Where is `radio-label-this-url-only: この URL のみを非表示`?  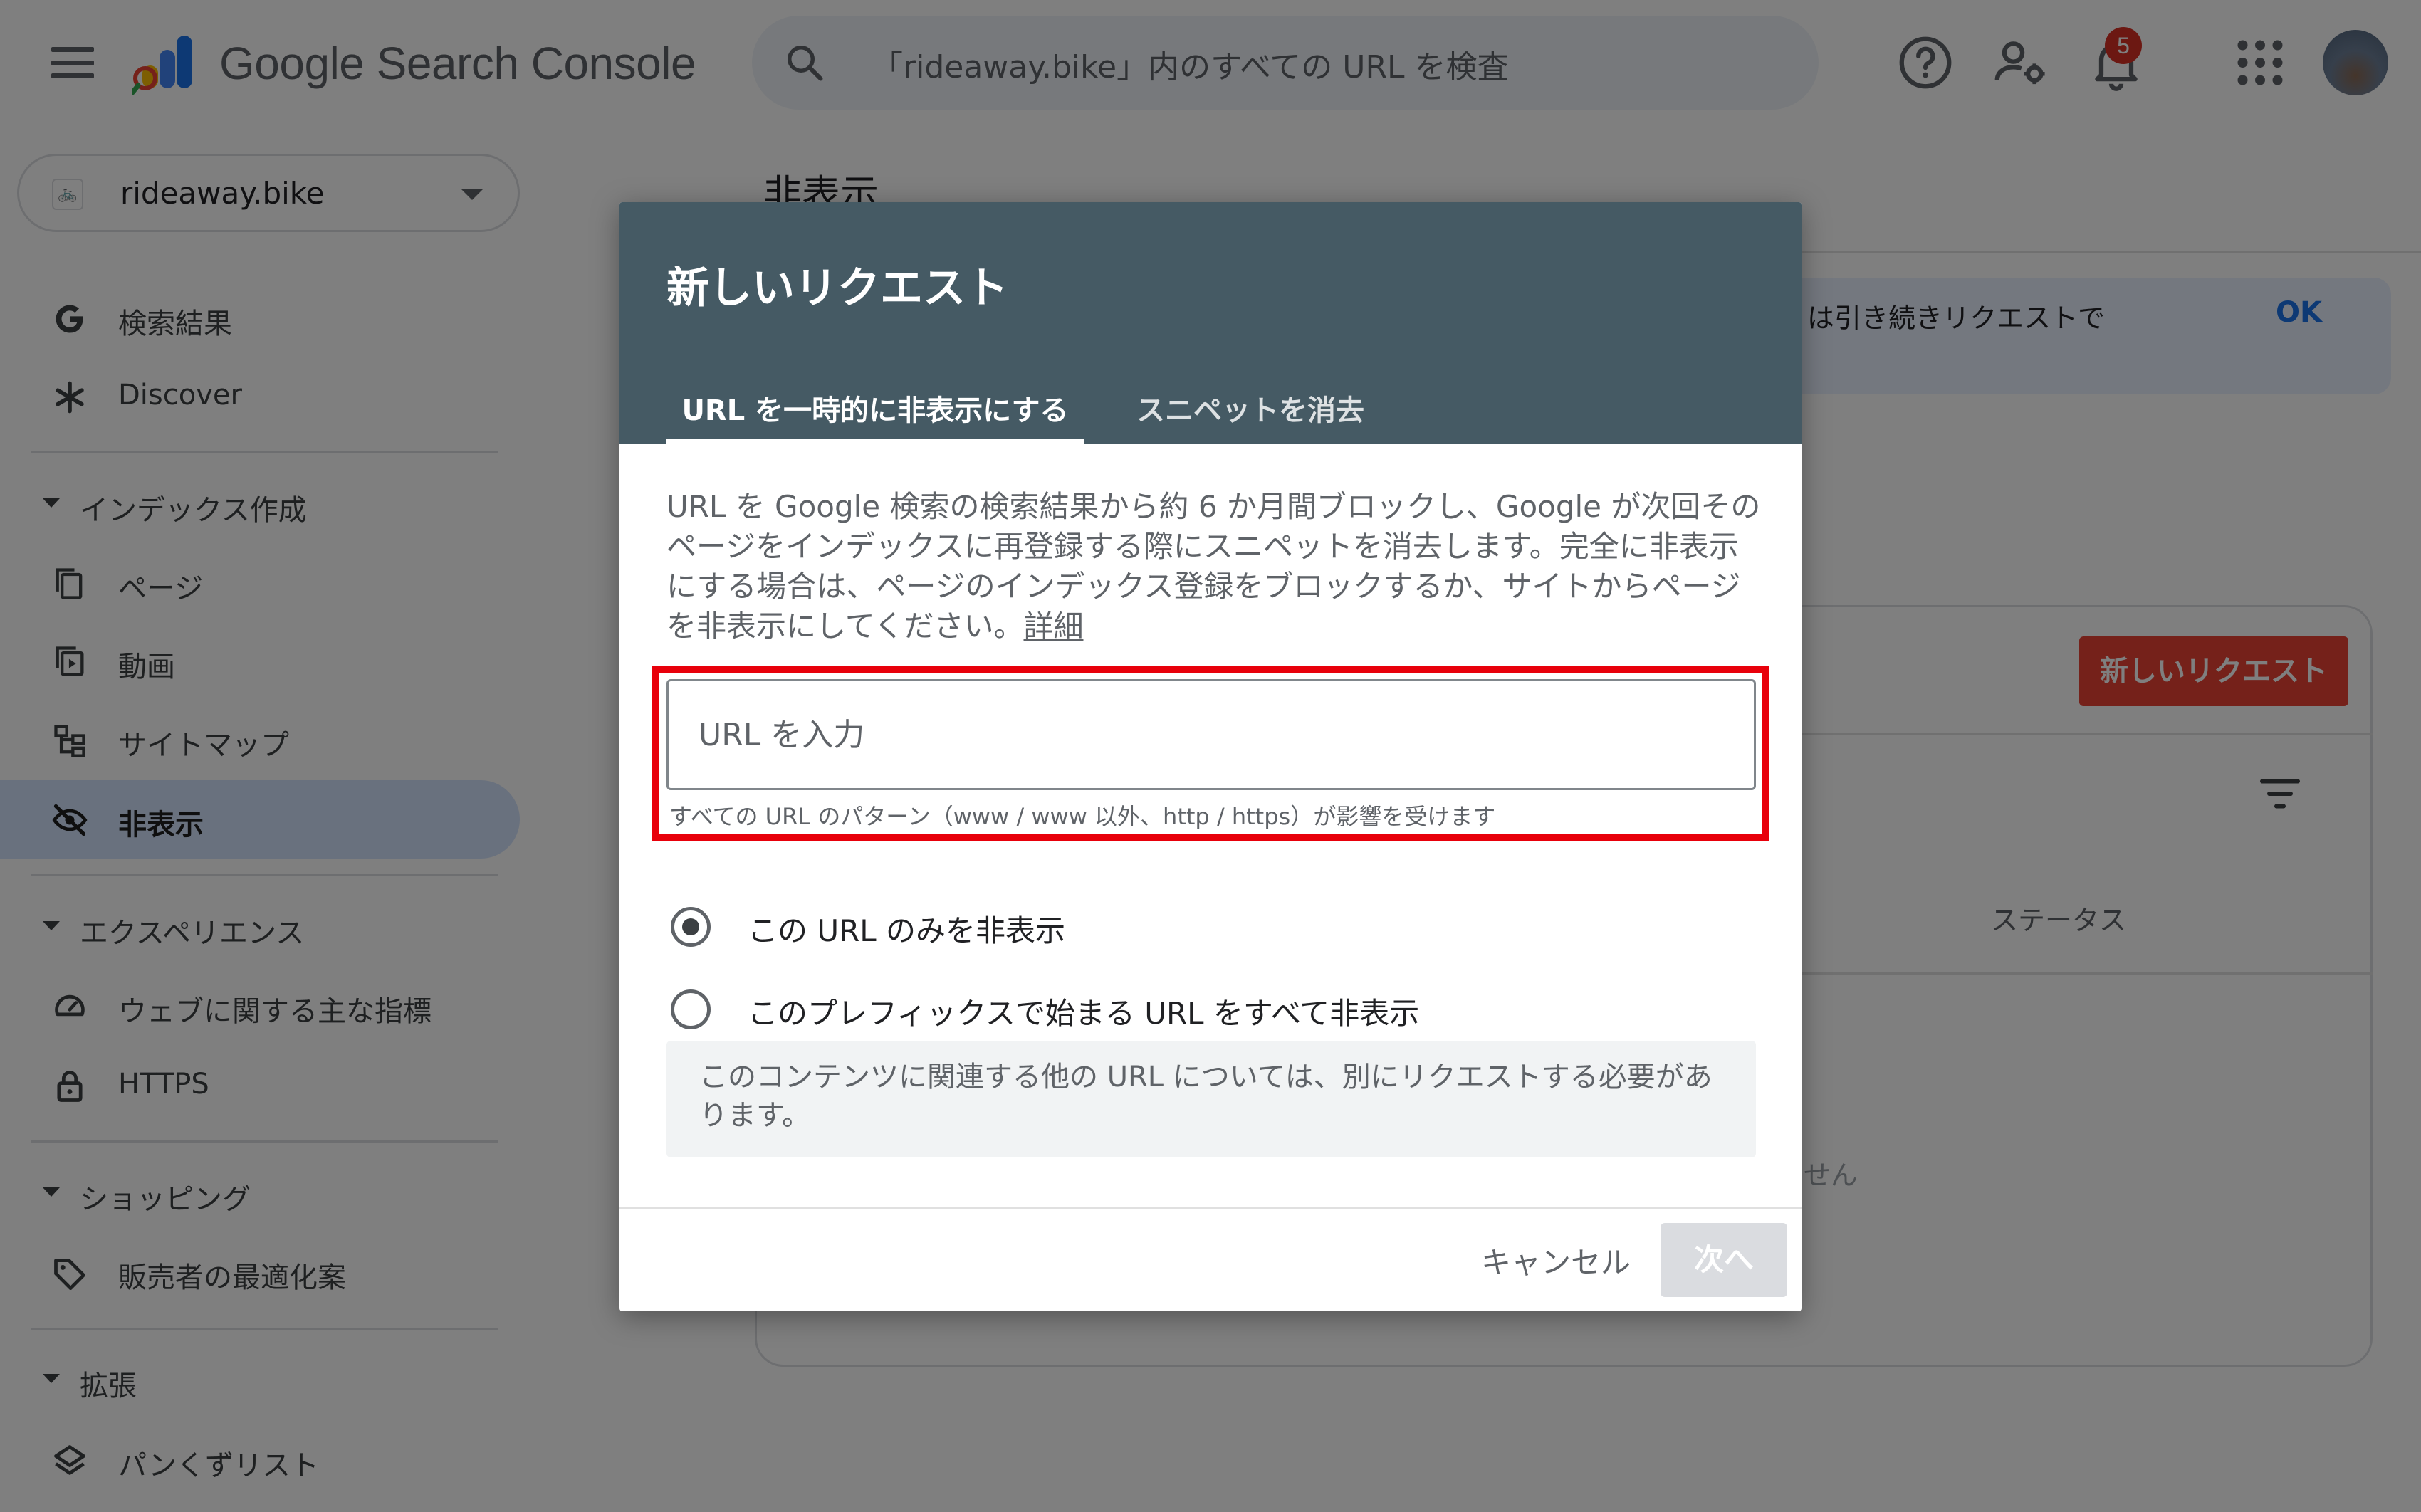 radio-label-this-url-only: この URL のみを非表示 is located at coordinates (906, 928).